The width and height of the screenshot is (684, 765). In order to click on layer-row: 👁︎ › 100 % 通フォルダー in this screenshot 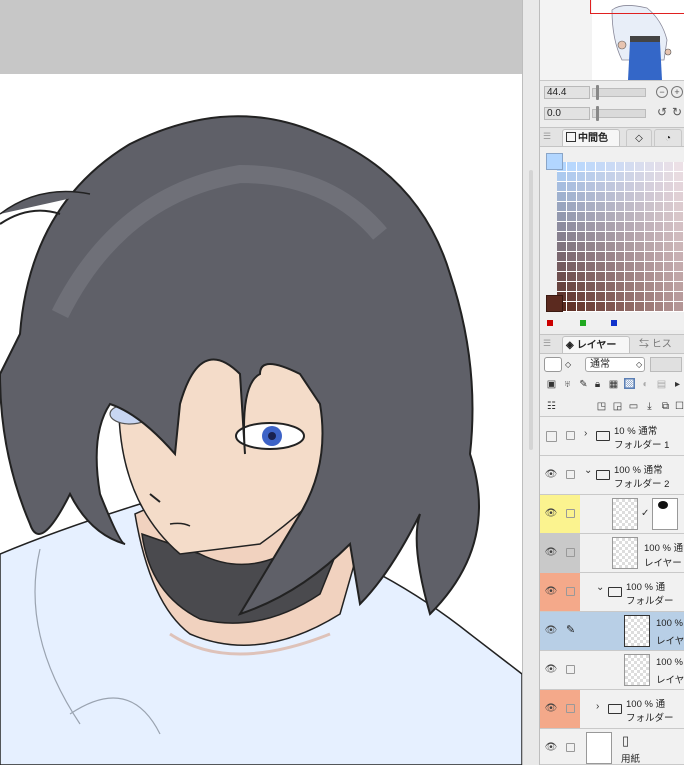, I will do `click(612, 709)`.